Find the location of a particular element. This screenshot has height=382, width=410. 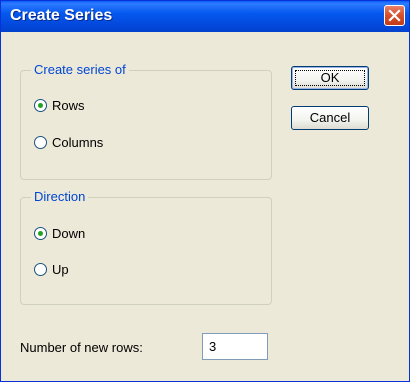

radio-up: Up is located at coordinates (51, 269).